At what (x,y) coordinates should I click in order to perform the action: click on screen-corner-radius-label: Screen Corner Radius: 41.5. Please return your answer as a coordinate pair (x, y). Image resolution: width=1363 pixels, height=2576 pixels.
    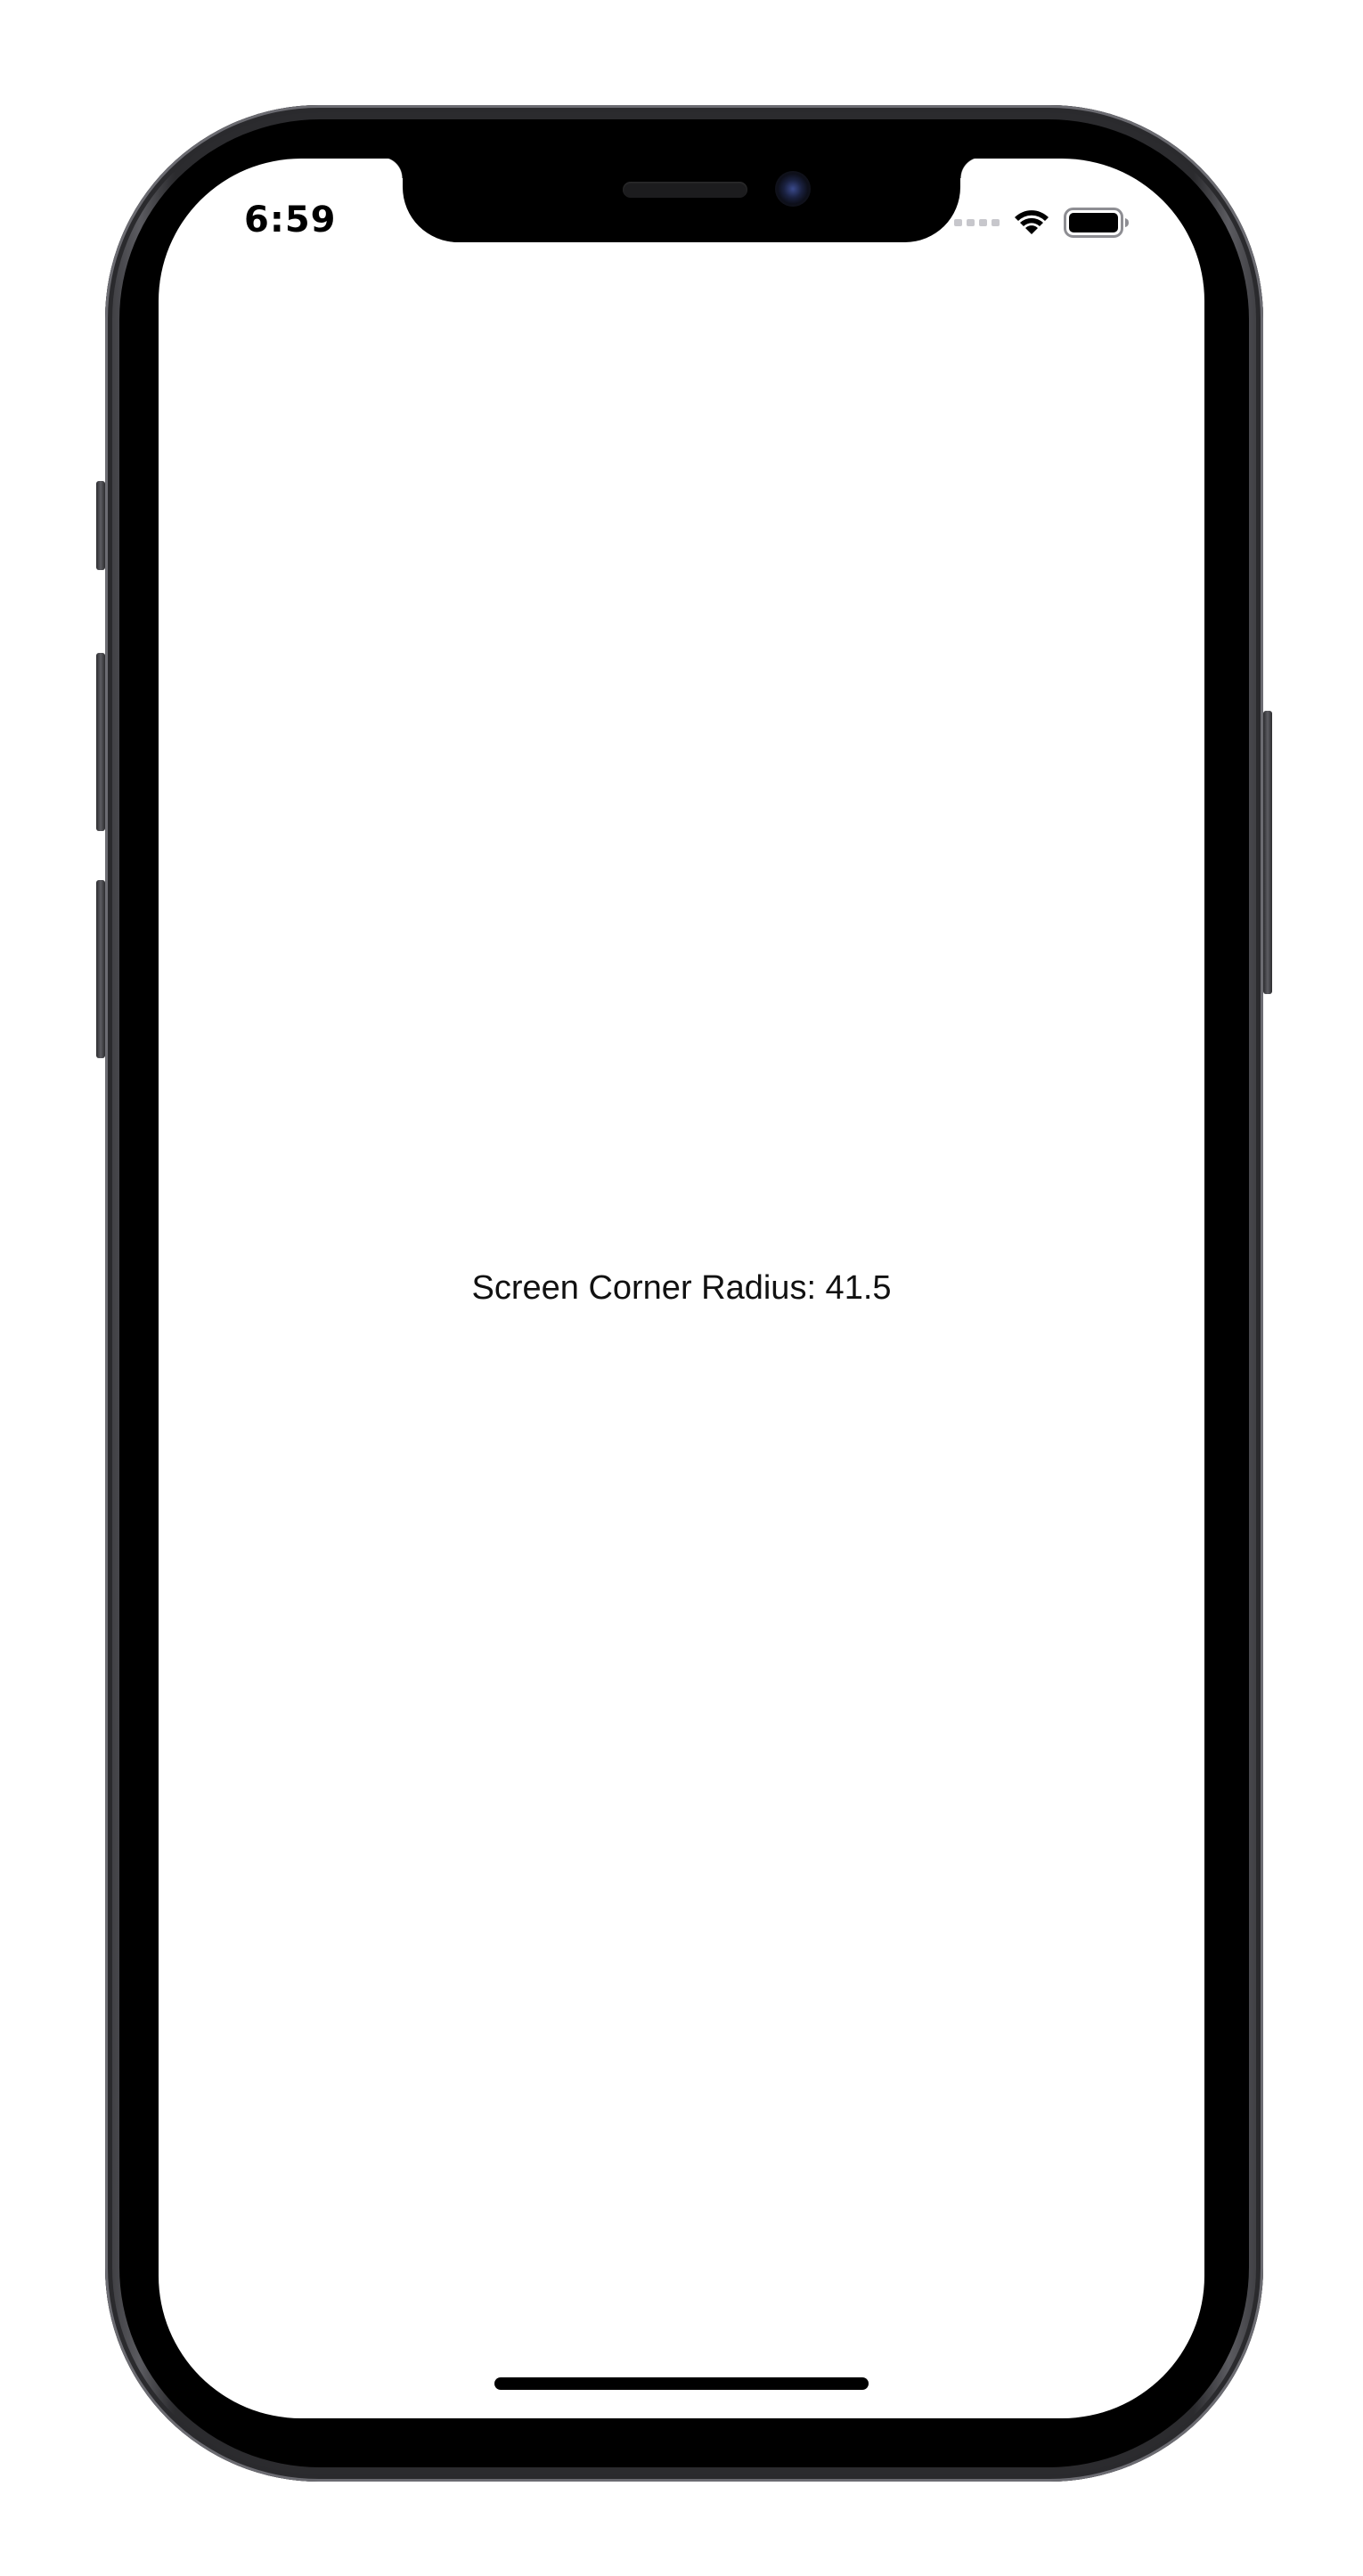
    Looking at the image, I should click on (681, 1288).